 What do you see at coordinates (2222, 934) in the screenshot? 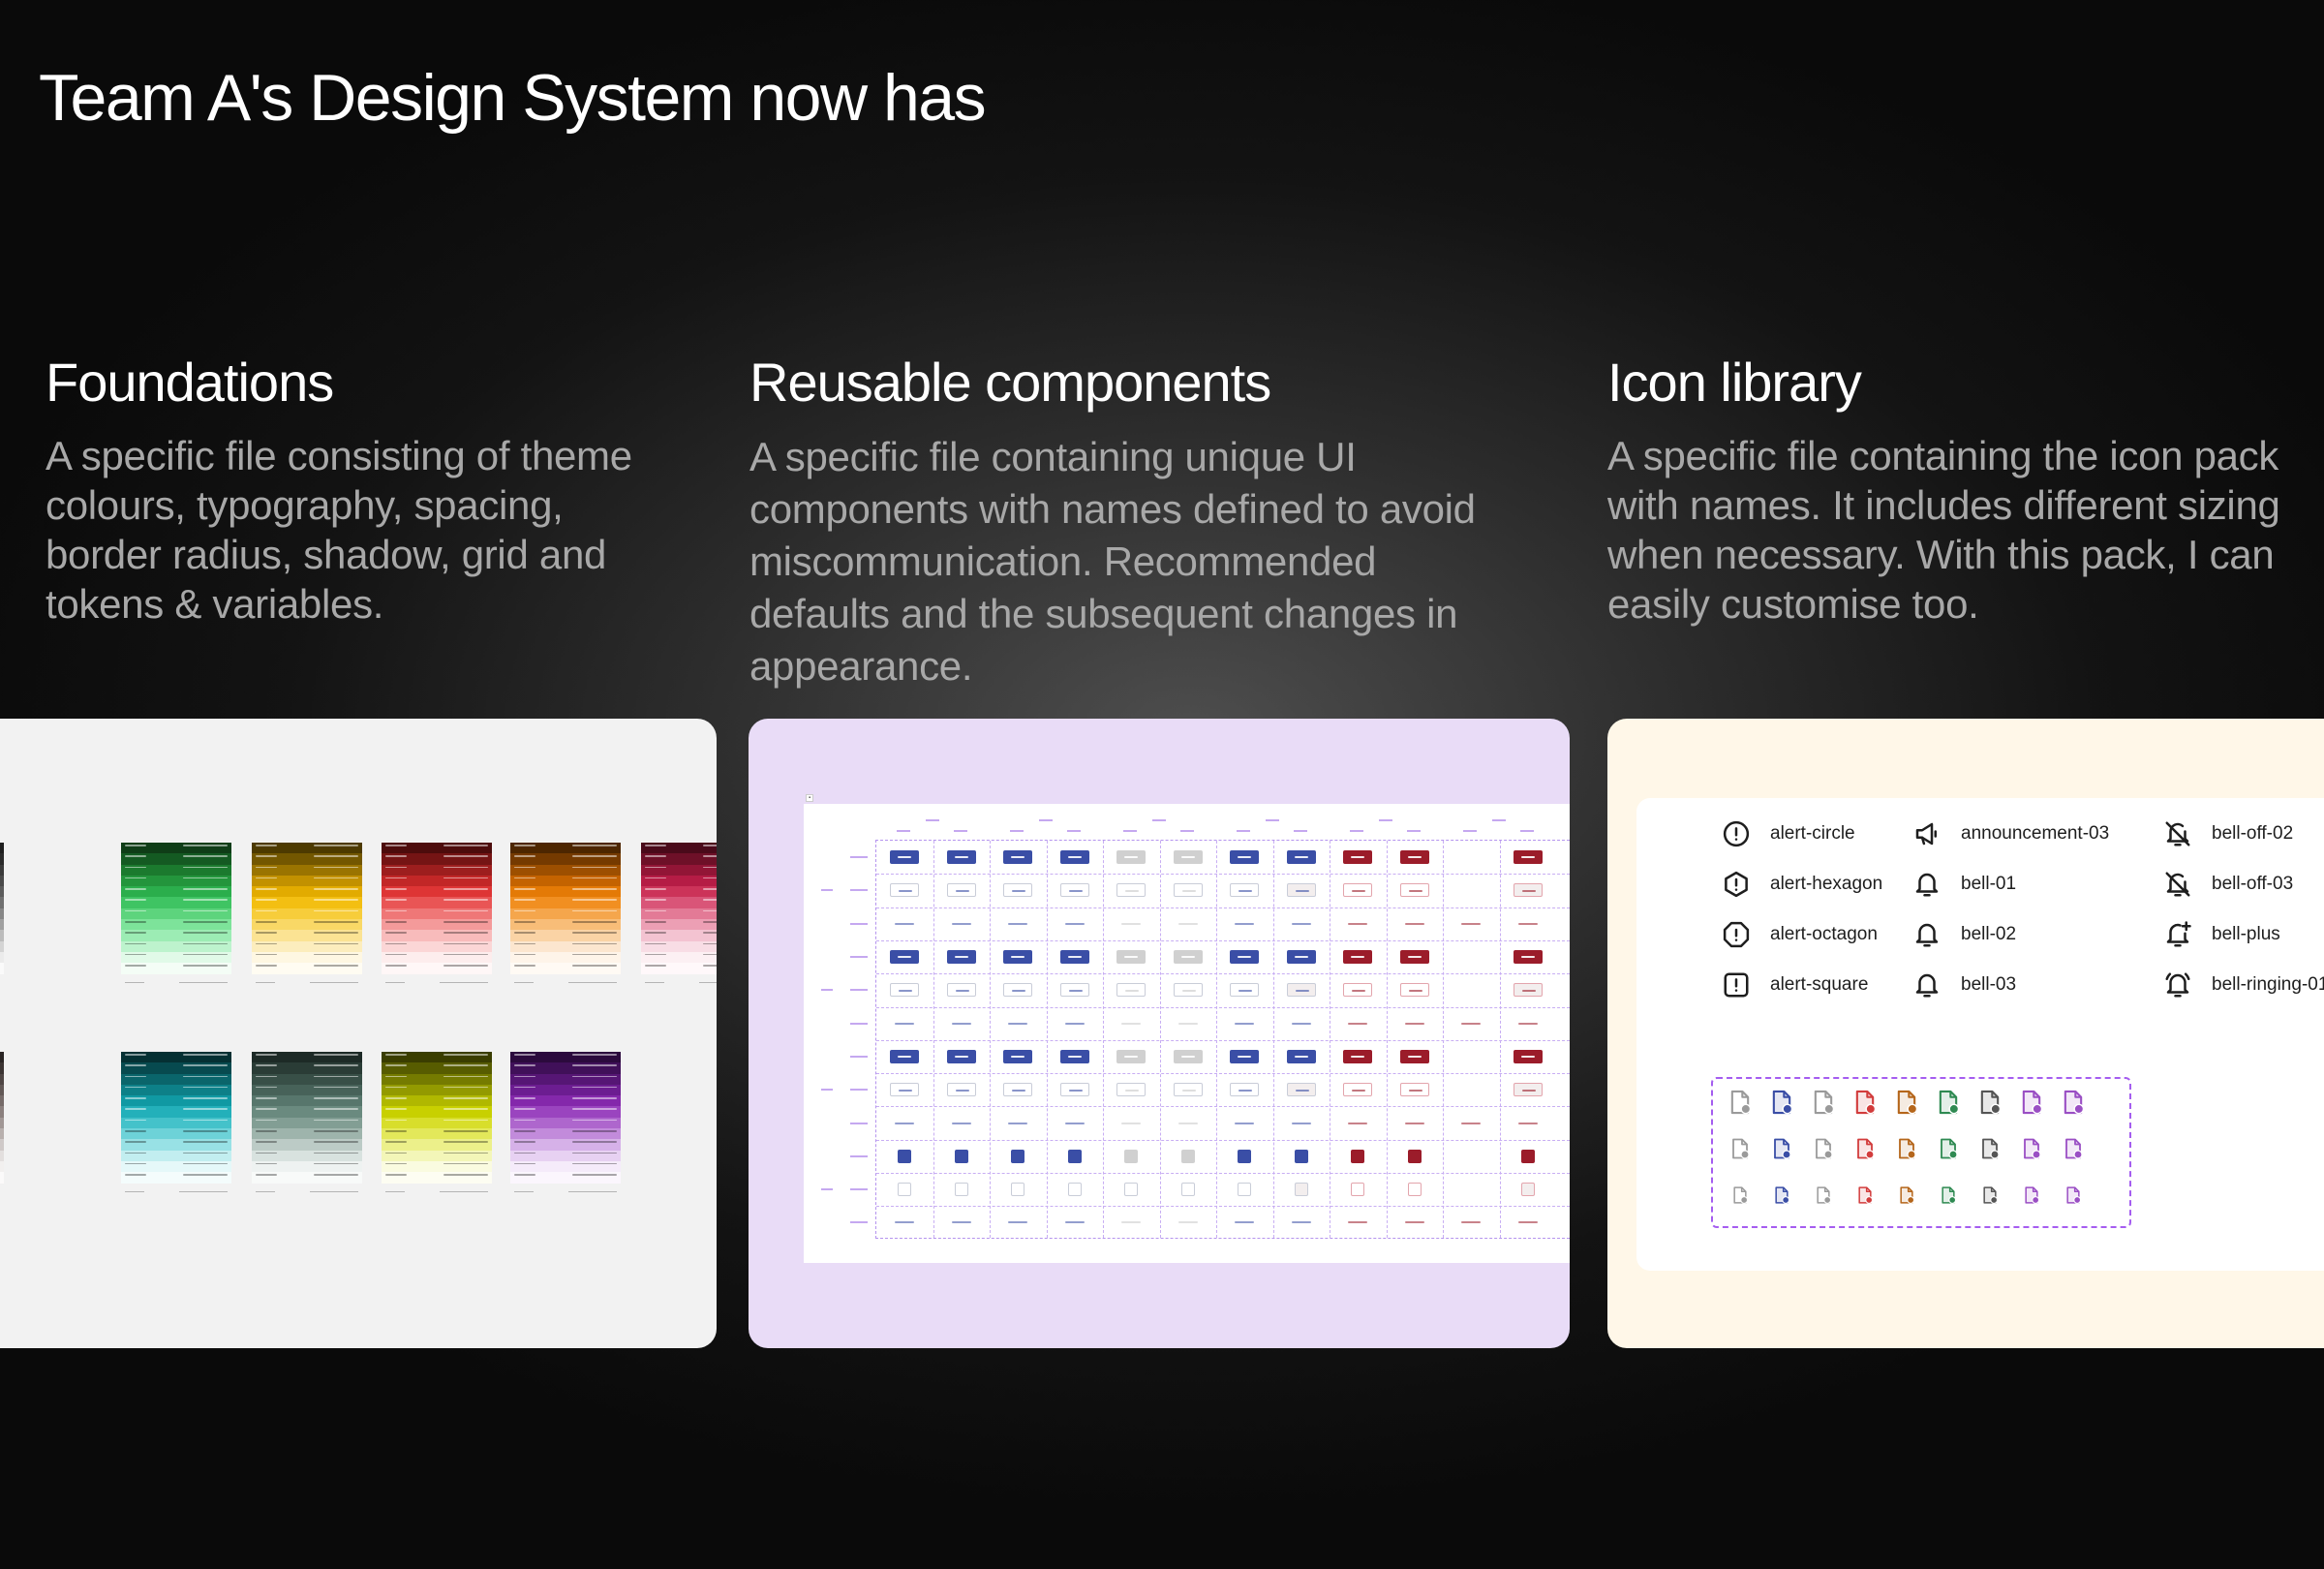
I see `icon-entry: bell-plus` at bounding box center [2222, 934].